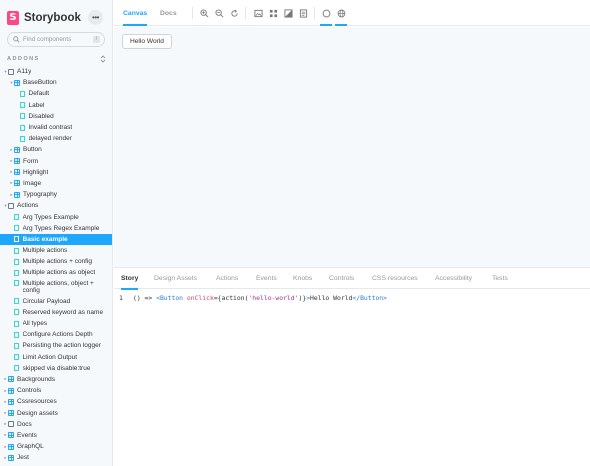  I want to click on tab-css-resources: CSS resources, so click(395, 278).